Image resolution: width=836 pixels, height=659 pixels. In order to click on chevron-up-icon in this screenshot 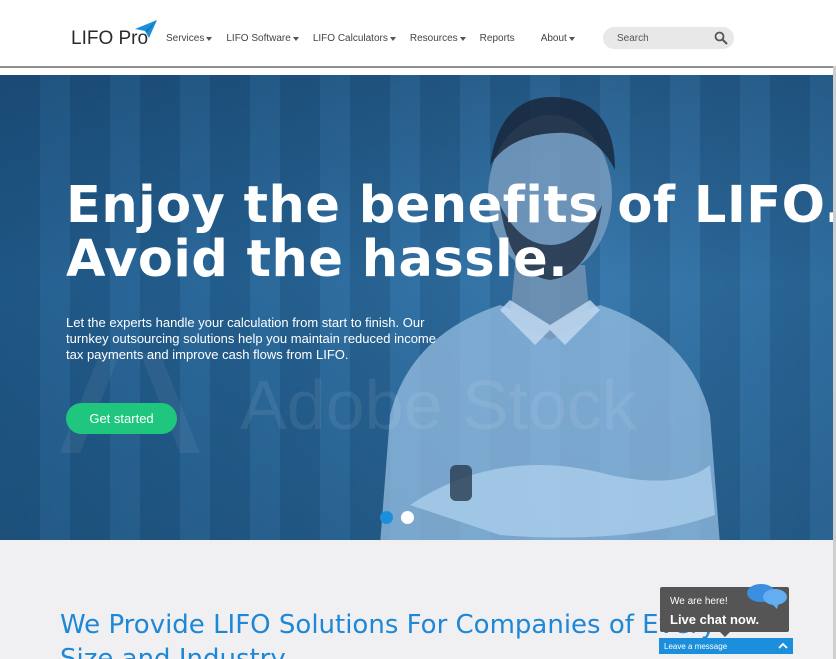, I will do `click(783, 646)`.